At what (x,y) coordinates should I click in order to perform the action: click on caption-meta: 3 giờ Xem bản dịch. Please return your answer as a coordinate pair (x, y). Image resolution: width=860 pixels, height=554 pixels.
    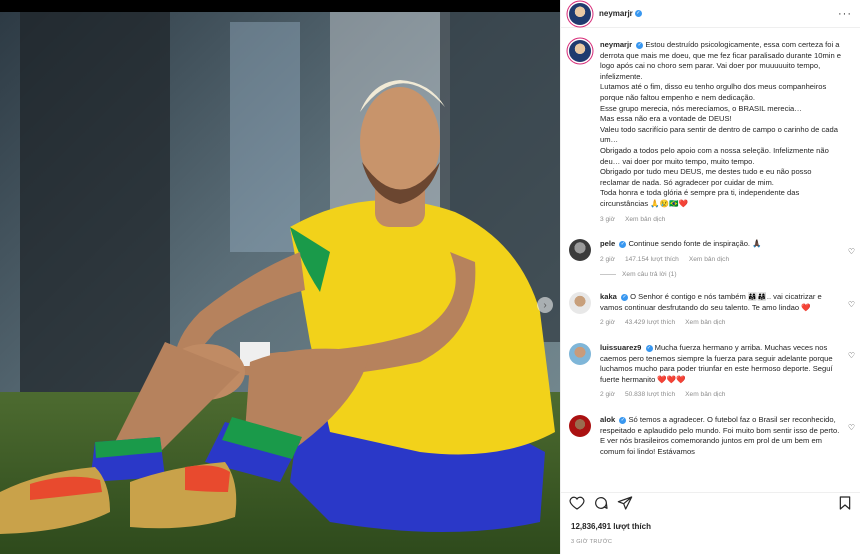
    Looking at the image, I should click on (721, 220).